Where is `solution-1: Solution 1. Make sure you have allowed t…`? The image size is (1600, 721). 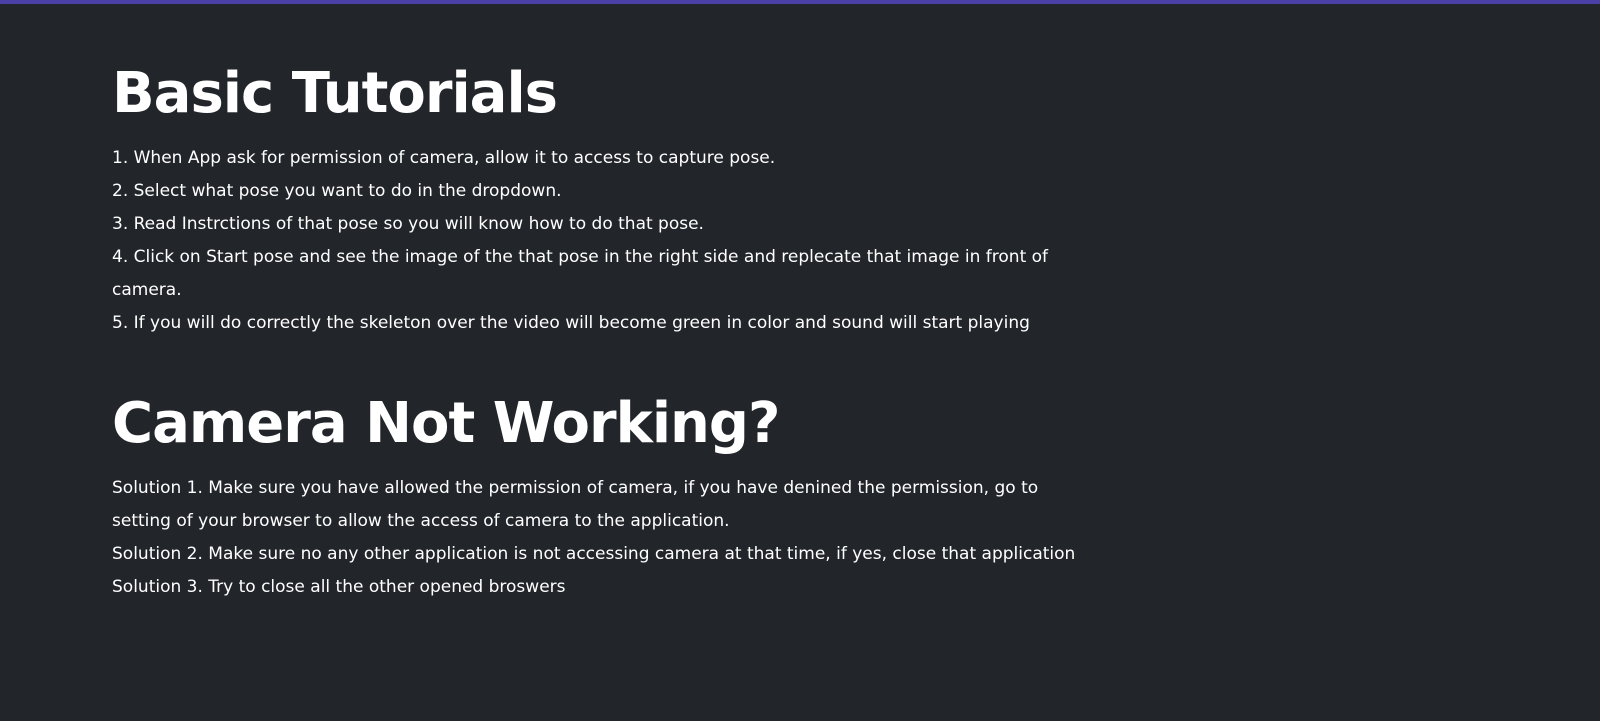
solution-1: Solution 1. Make sure you have allowed t… is located at coordinates (575, 488).